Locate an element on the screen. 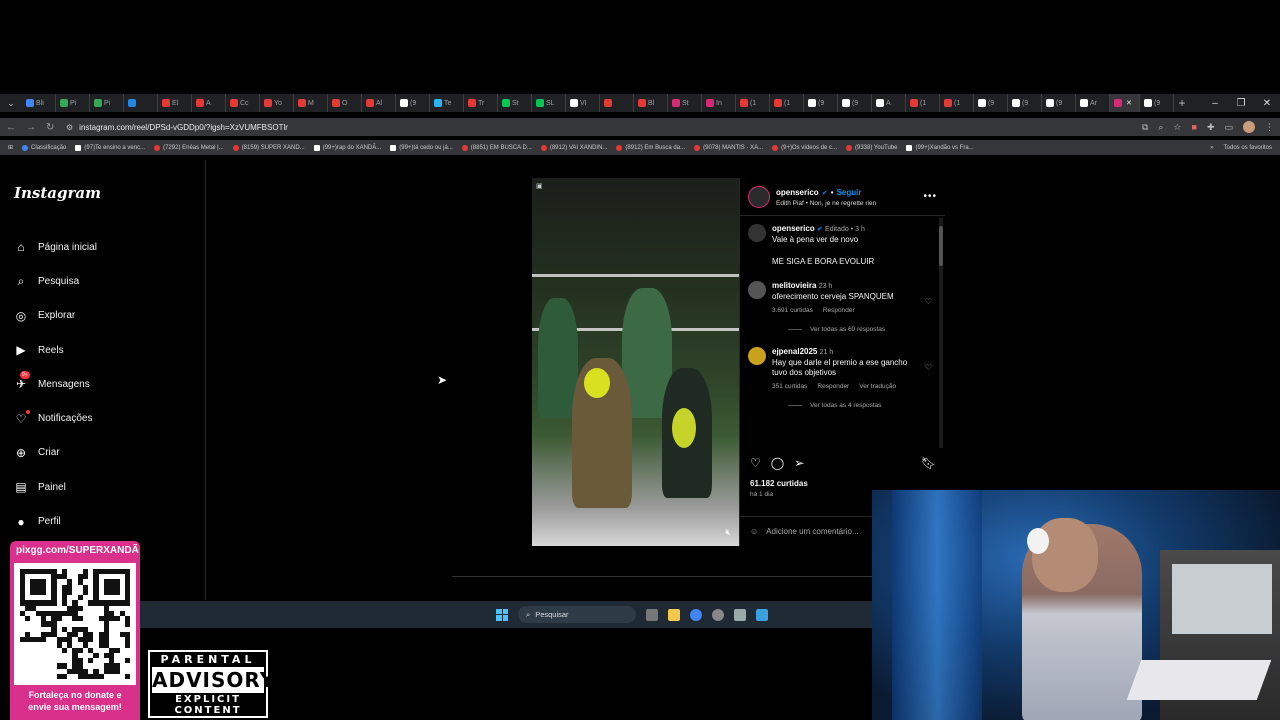  site-info-icon: ⚙ is located at coordinates (69, 127).